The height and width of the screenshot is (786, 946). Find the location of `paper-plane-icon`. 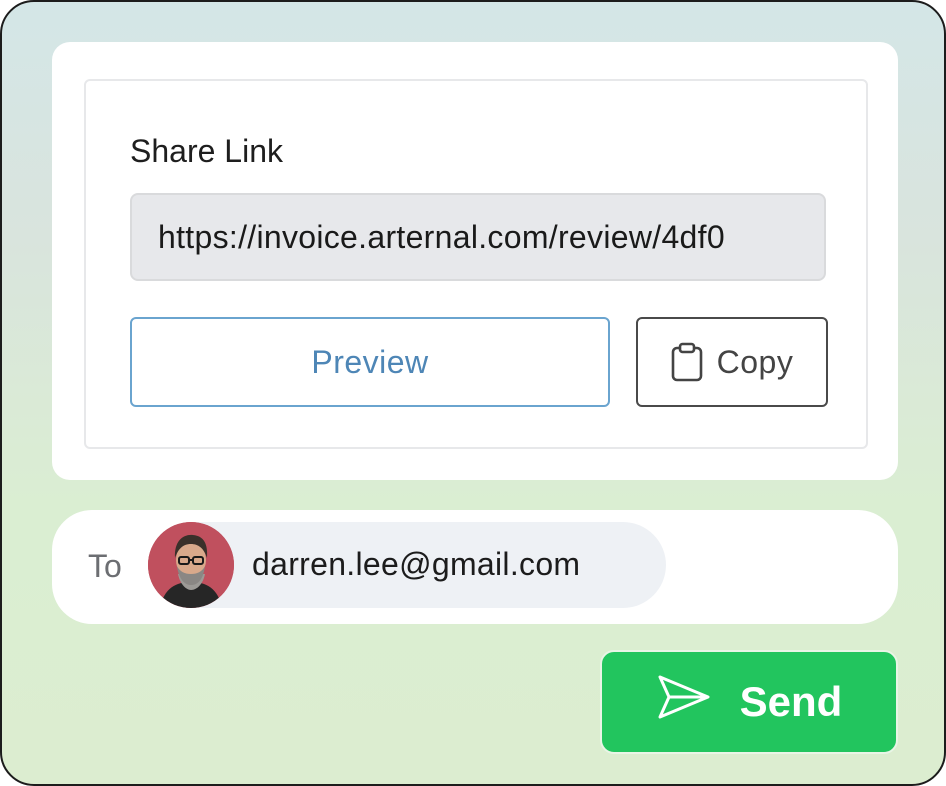

paper-plane-icon is located at coordinates (684, 702).